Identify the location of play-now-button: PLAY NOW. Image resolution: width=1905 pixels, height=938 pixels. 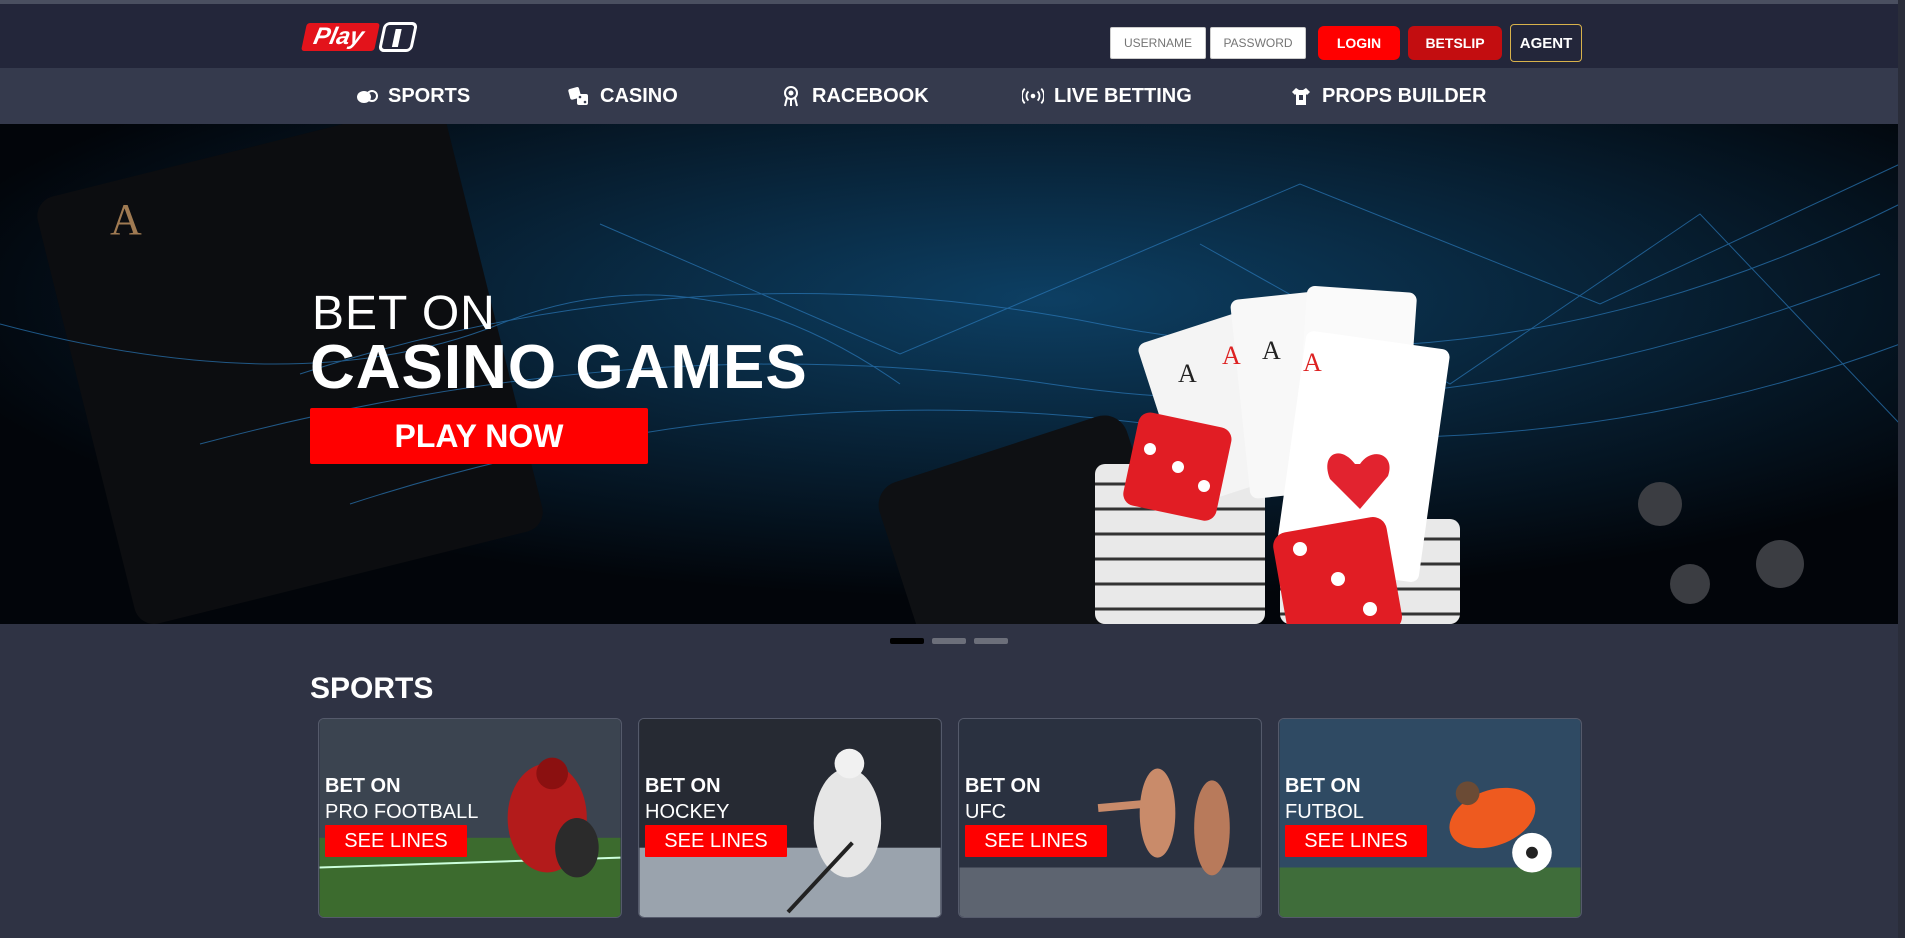
(479, 436).